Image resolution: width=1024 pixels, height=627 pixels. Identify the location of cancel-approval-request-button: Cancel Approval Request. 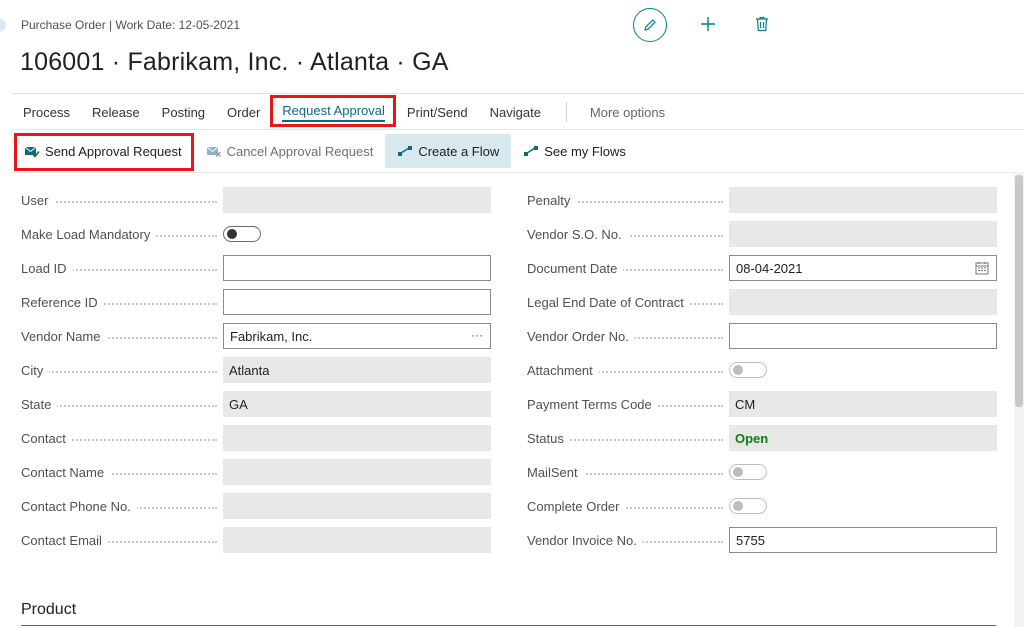
(290, 151).